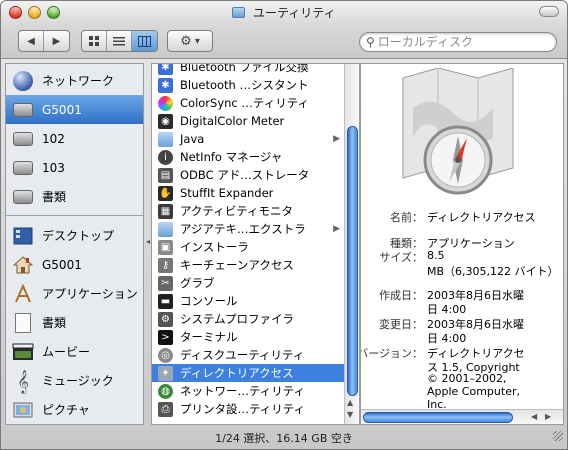 The height and width of the screenshot is (450, 568). Describe the element at coordinates (209, 301) in the screenshot. I see `list-item-label: コンソール` at that location.